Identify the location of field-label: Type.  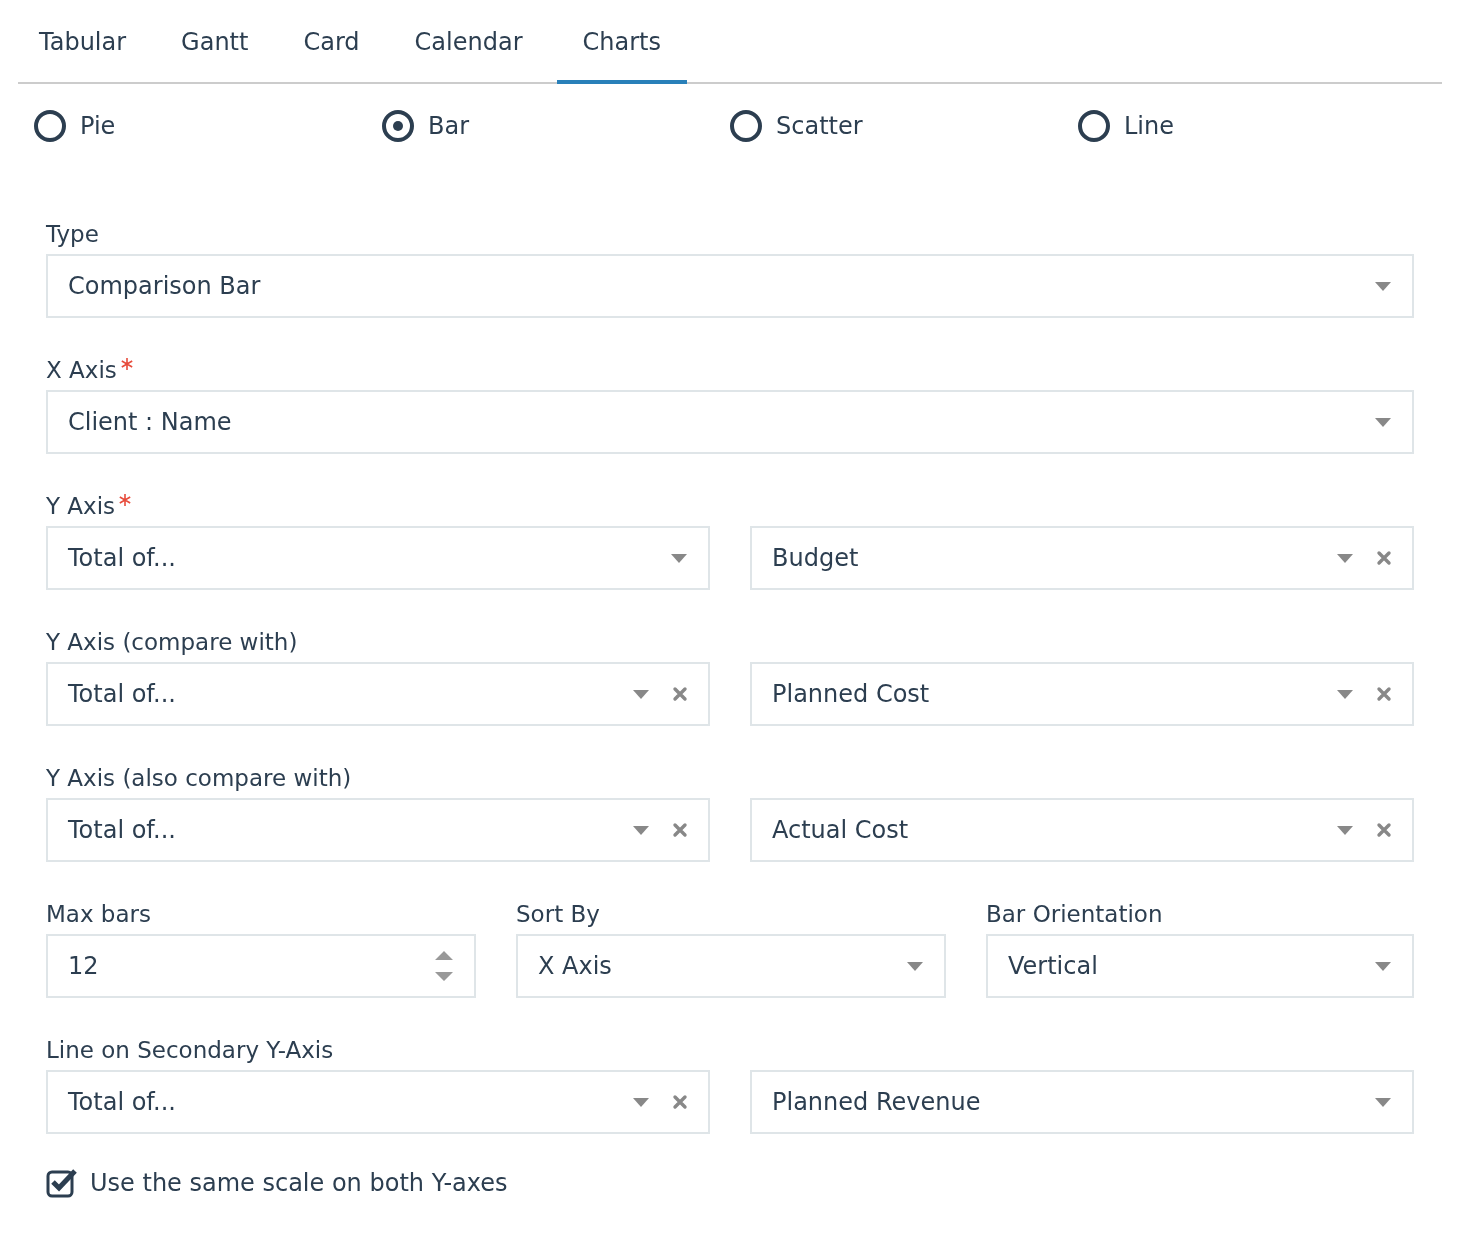
(72, 234).